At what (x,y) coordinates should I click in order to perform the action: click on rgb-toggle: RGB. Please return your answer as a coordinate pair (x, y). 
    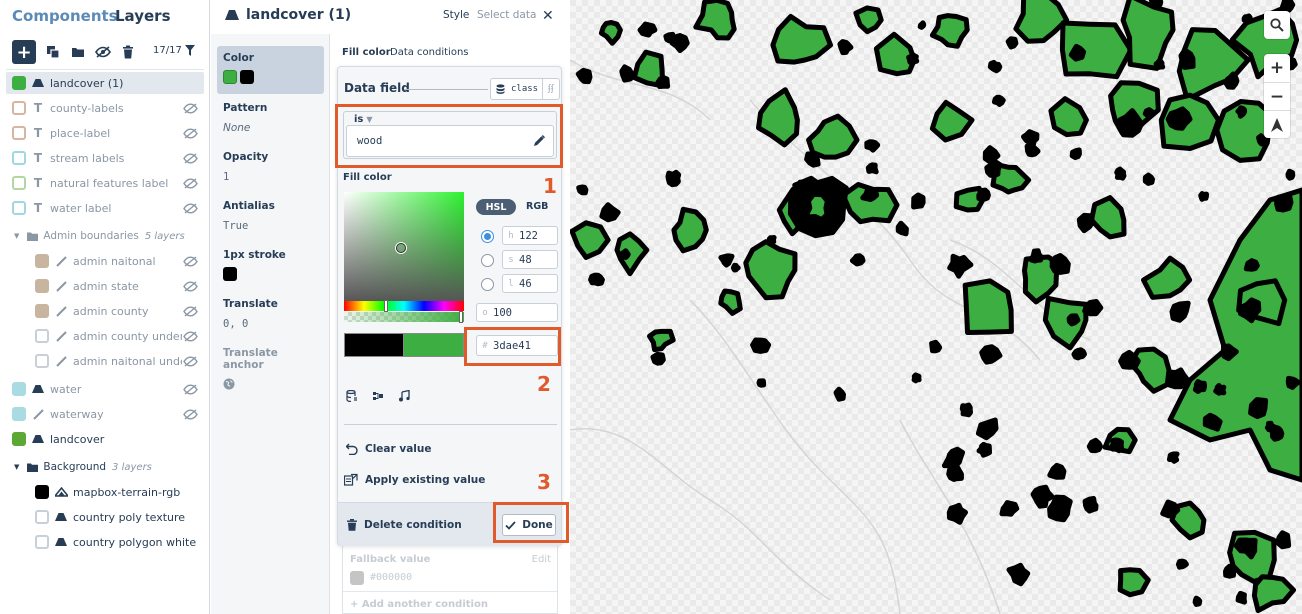
    Looking at the image, I should click on (537, 206).